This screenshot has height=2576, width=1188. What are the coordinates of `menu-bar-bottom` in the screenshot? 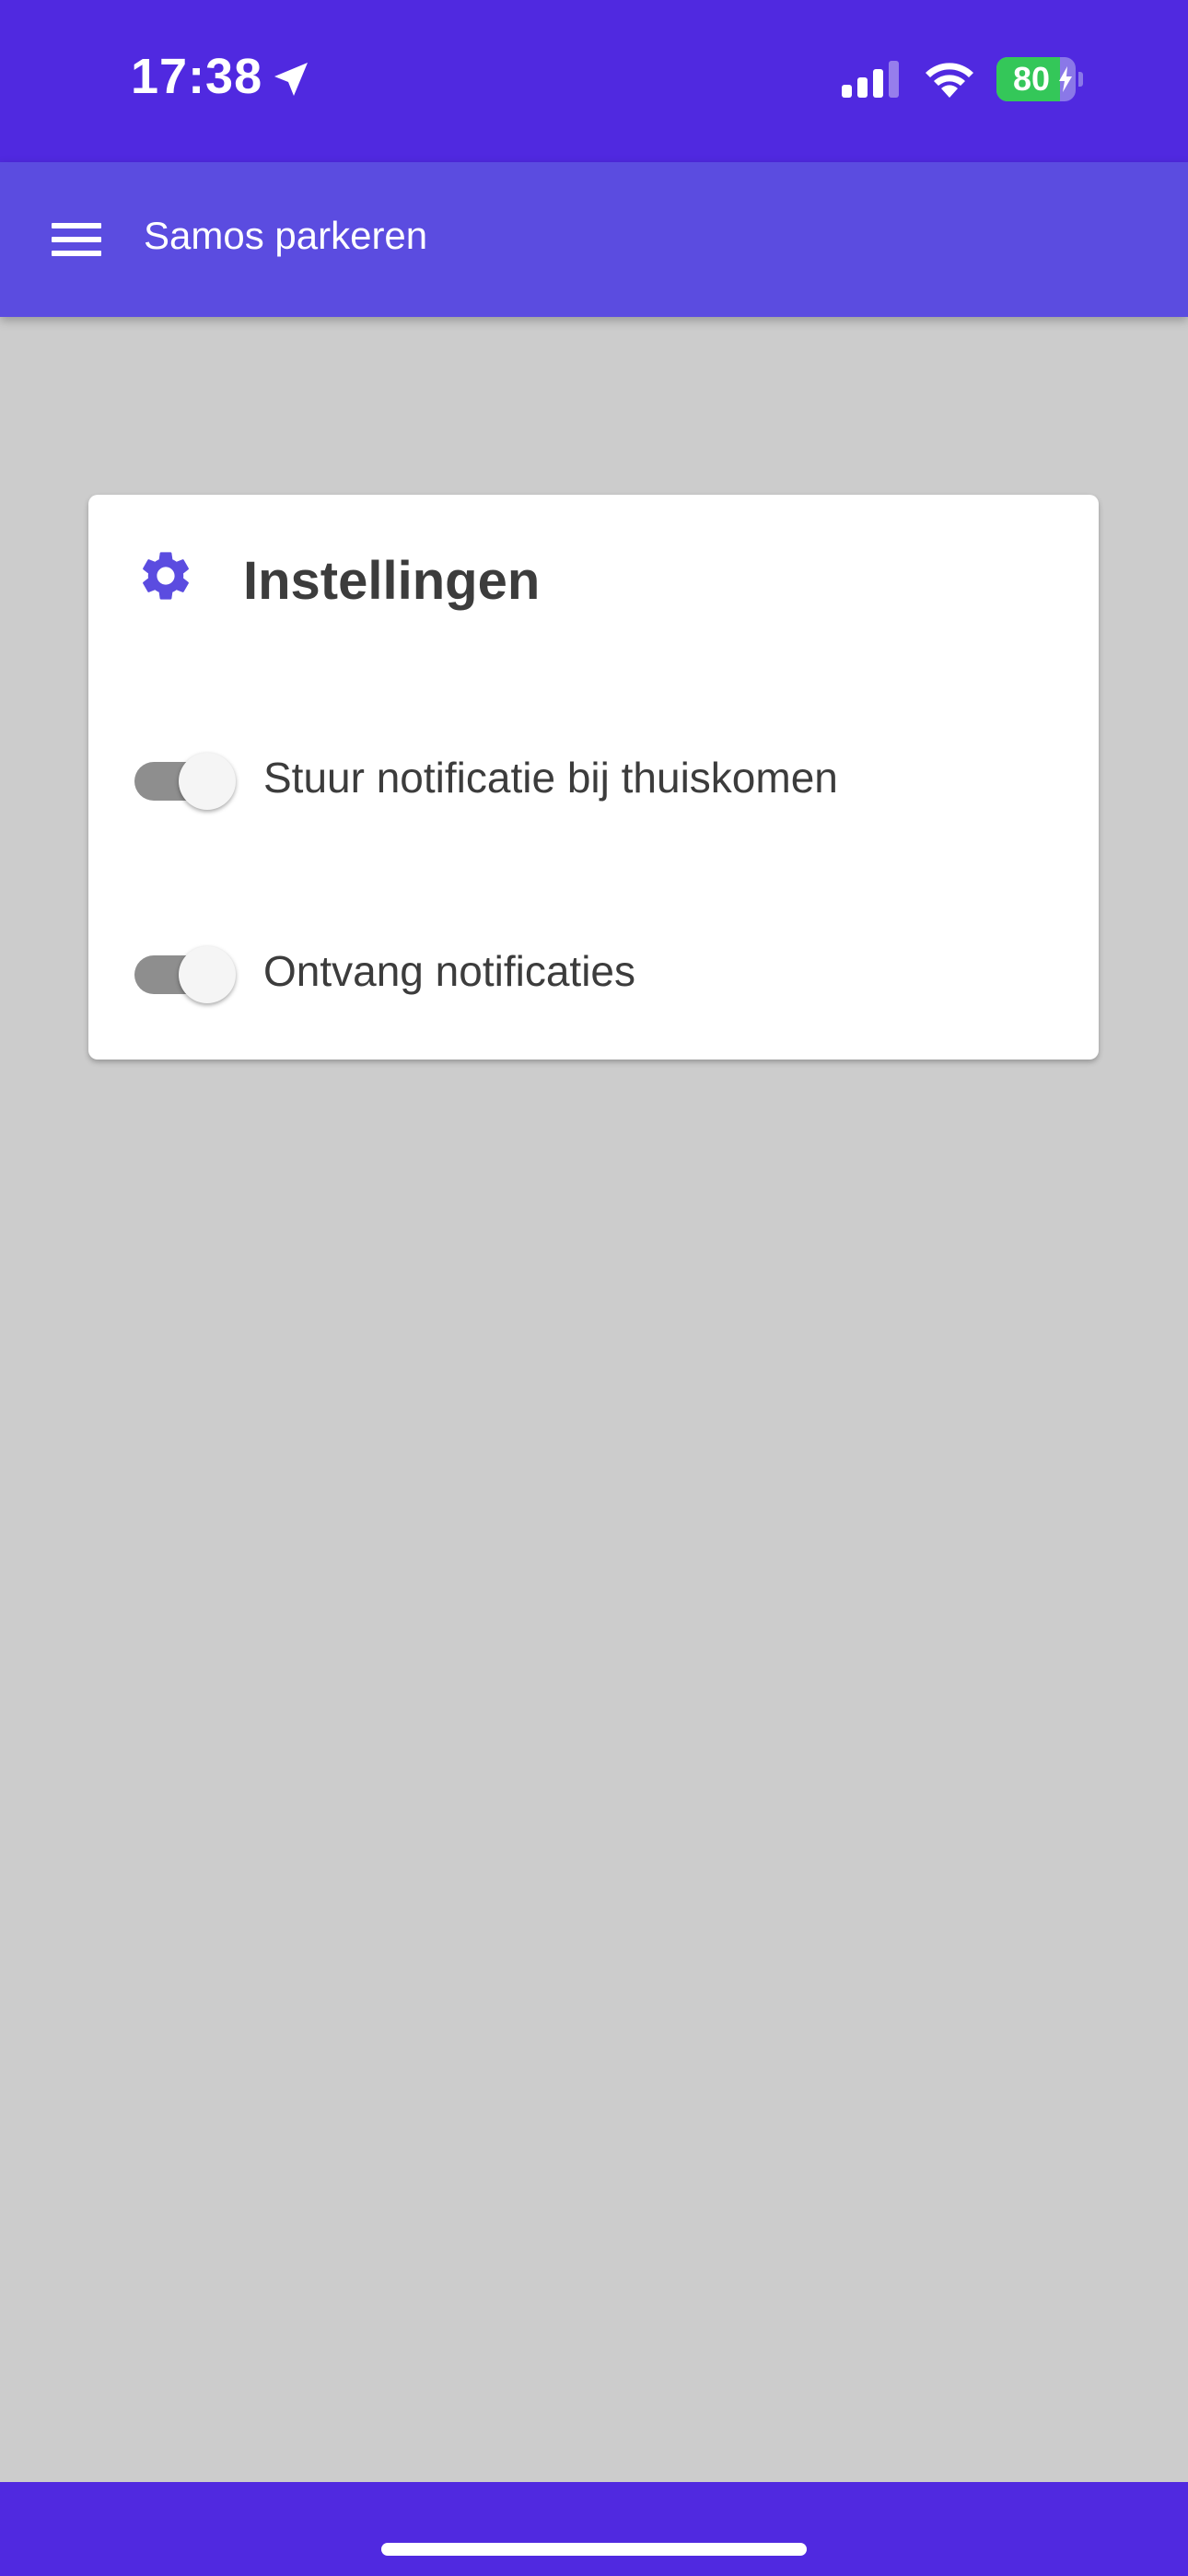 It's located at (76, 254).